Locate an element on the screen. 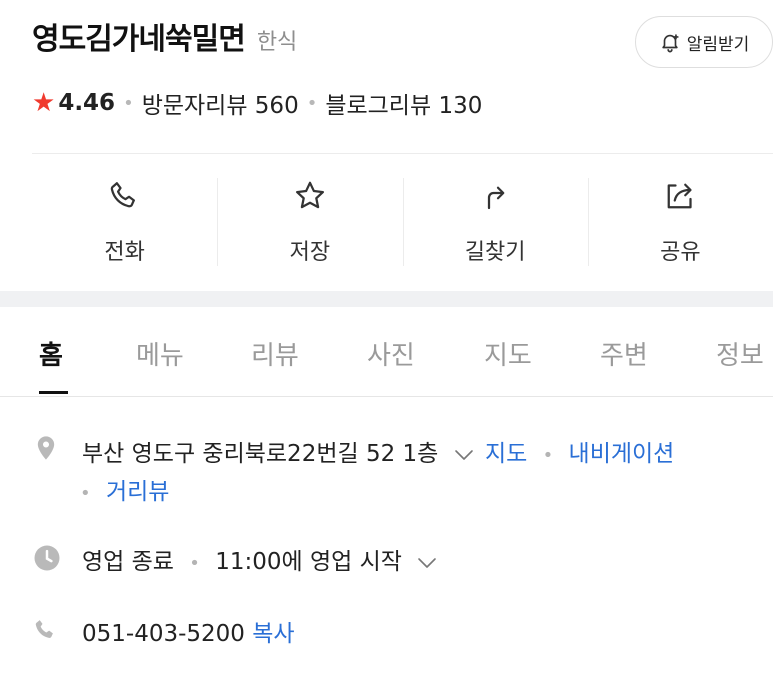 This screenshot has height=676, width=773. bell-plus-icon is located at coordinates (670, 43).